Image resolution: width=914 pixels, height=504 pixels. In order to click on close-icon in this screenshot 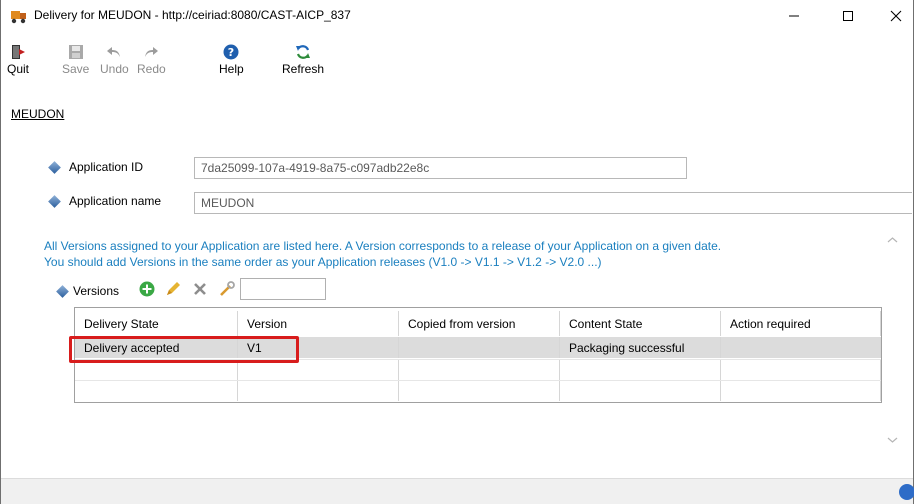, I will do `click(896, 15)`.